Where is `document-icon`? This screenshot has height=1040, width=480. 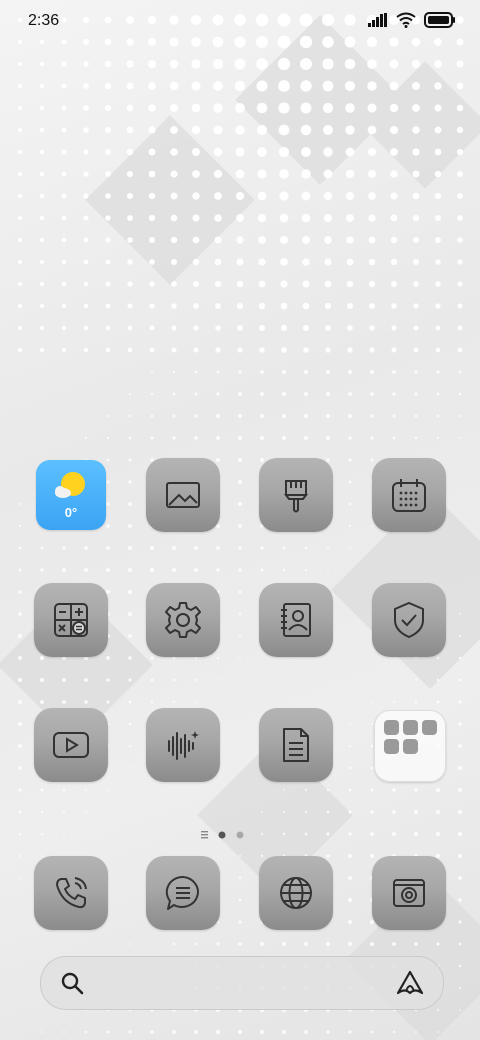
document-icon is located at coordinates (296, 745).